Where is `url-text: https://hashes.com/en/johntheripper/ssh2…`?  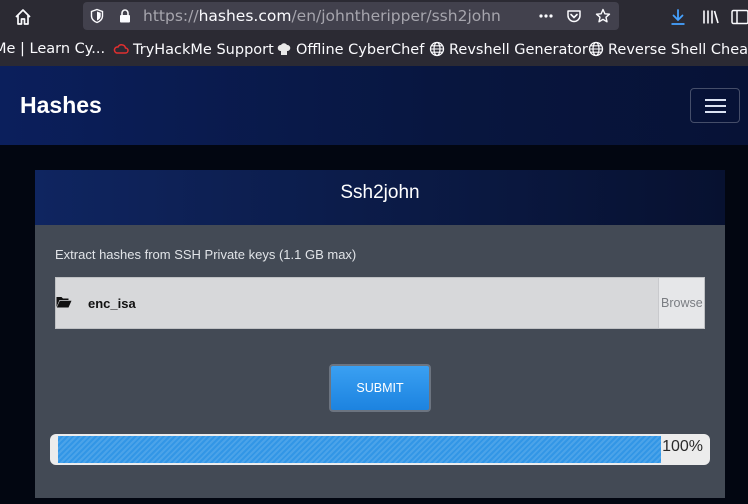
url-text: https://hashes.com/en/johntheripper/ssh2… is located at coordinates (322, 16).